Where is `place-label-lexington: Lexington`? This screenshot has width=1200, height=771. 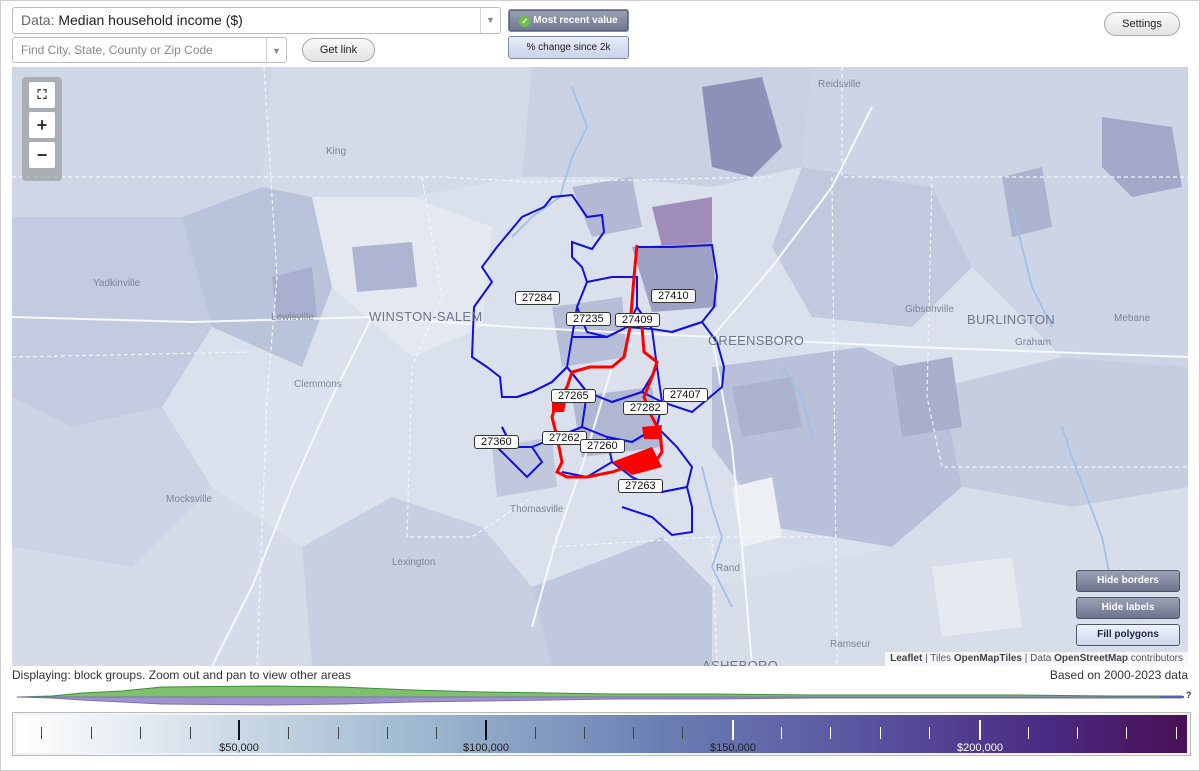
place-label-lexington: Lexington is located at coordinates (414, 562).